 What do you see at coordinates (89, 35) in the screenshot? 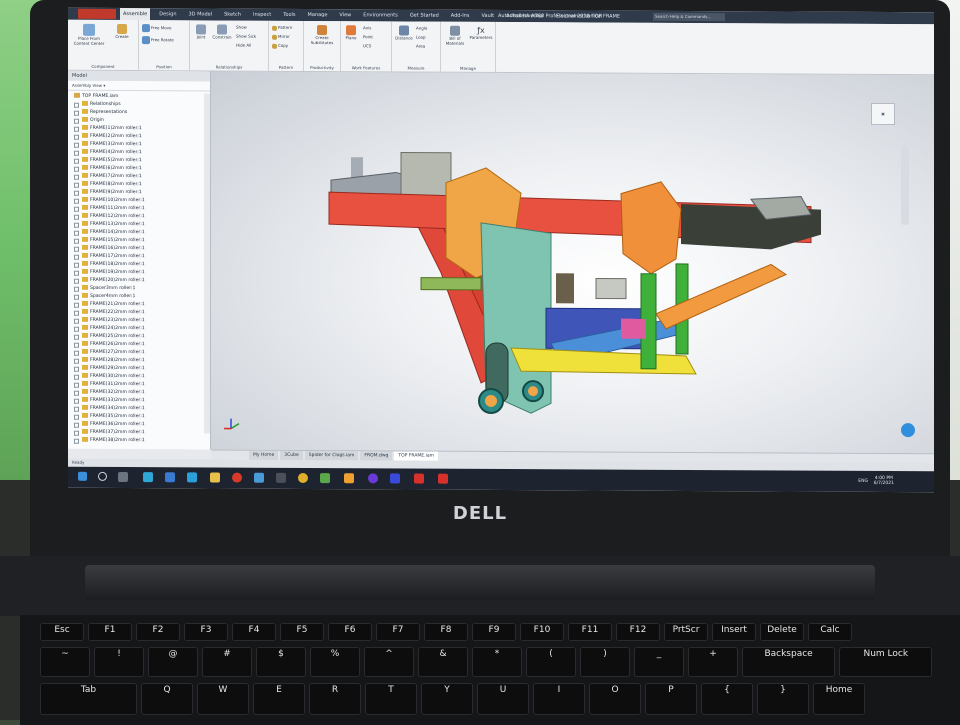
I see `place-button: Place From Content Center` at bounding box center [89, 35].